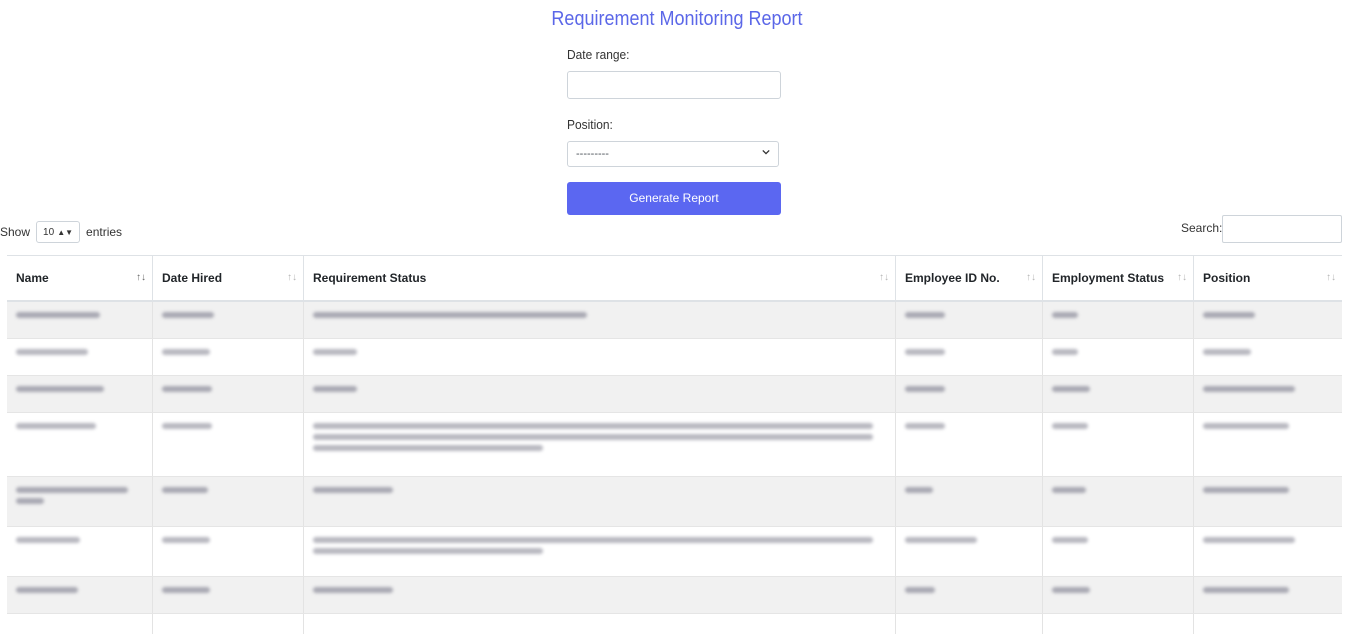 The image size is (1354, 634). What do you see at coordinates (49, 232) in the screenshot?
I see `entries-value: 10` at bounding box center [49, 232].